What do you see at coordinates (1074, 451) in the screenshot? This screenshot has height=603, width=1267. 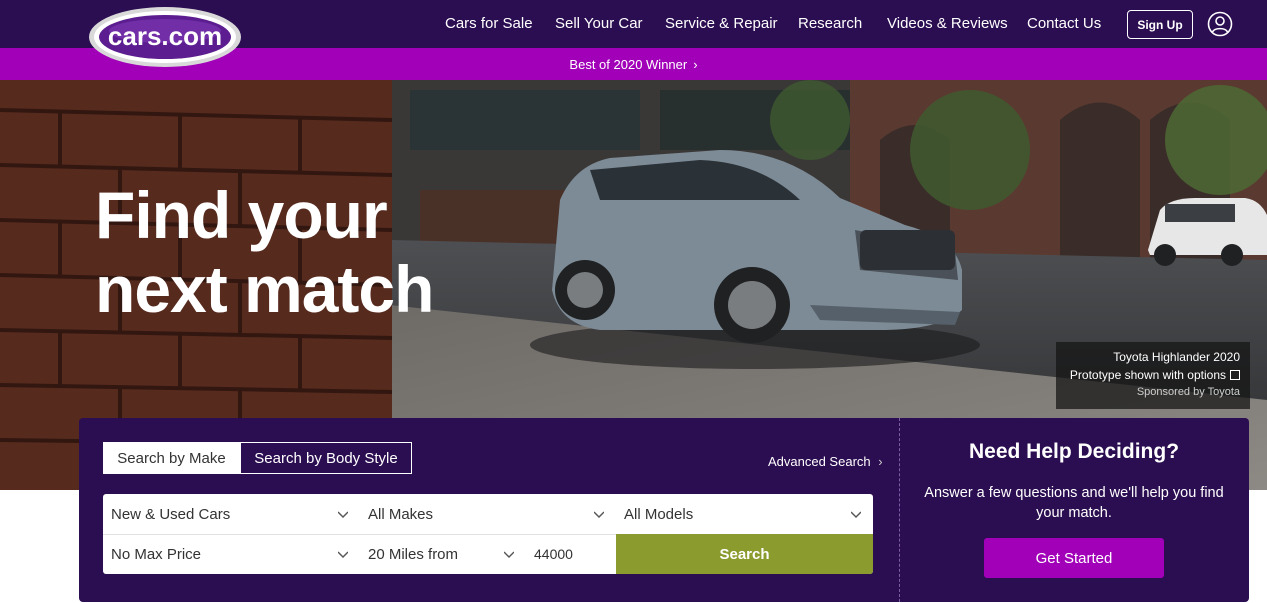 I see `help-title: Need Help Deciding?` at bounding box center [1074, 451].